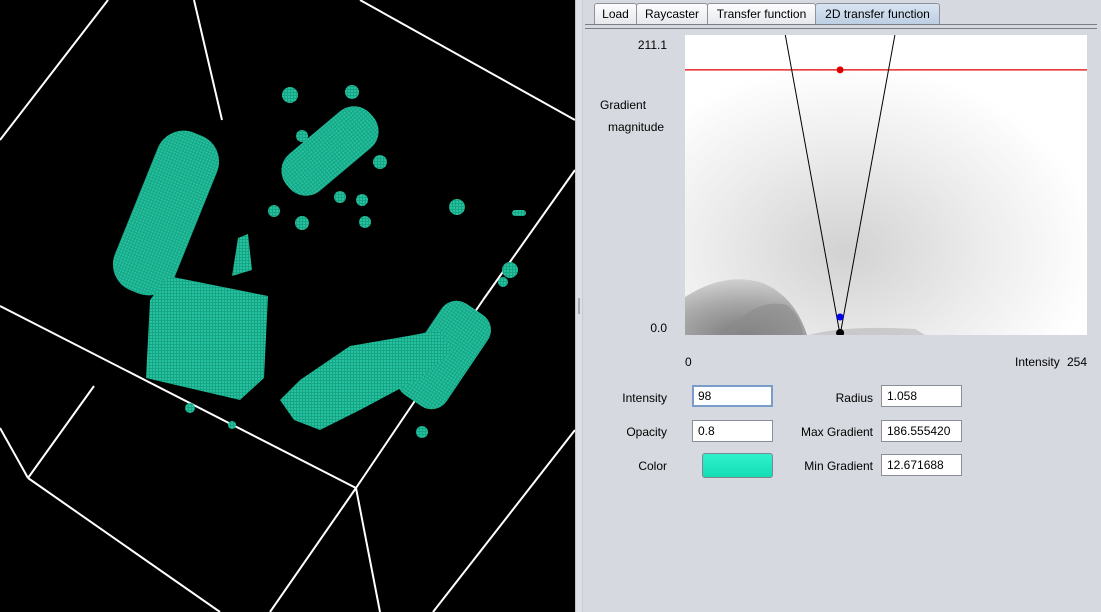 The width and height of the screenshot is (1101, 612). I want to click on max-gradient-label: Max Gradient, so click(836, 432).